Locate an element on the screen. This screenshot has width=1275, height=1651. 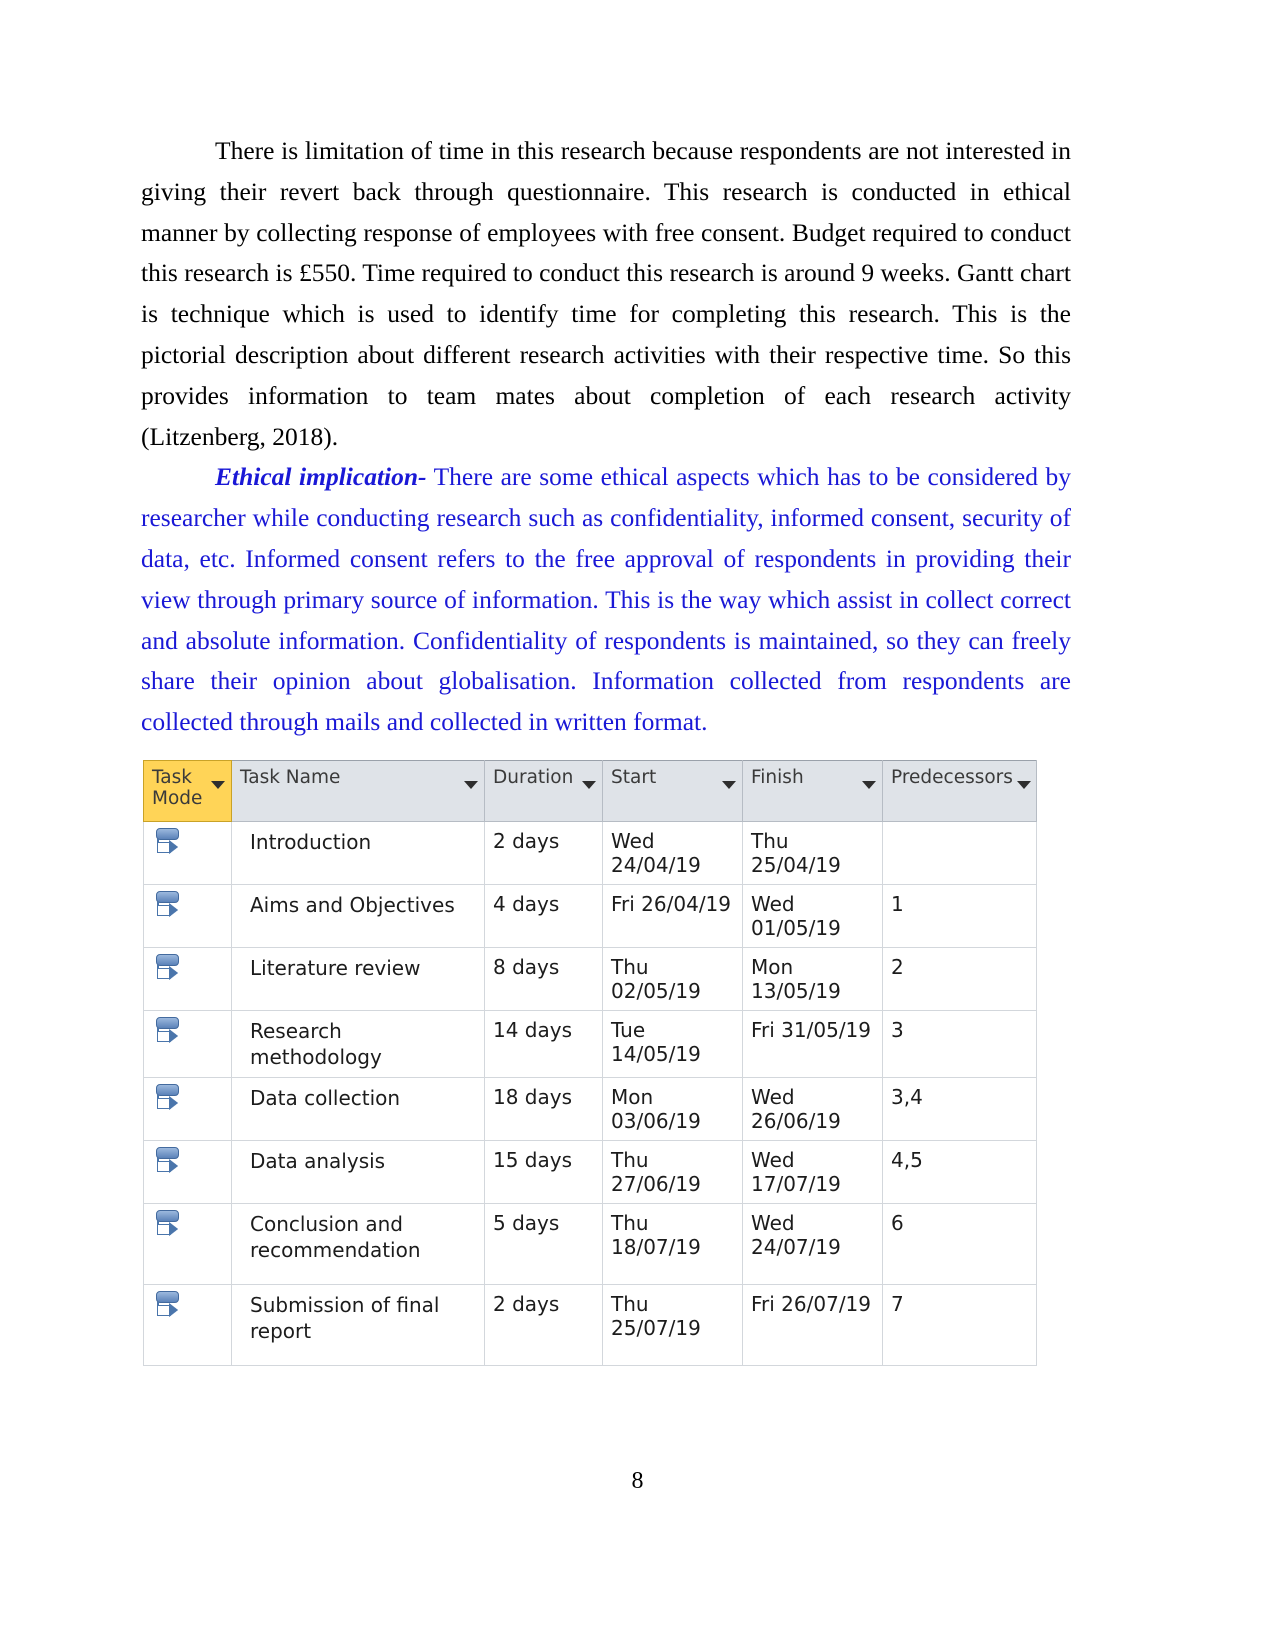
column-header-task-mode: Task Mode is located at coordinates (187, 791).